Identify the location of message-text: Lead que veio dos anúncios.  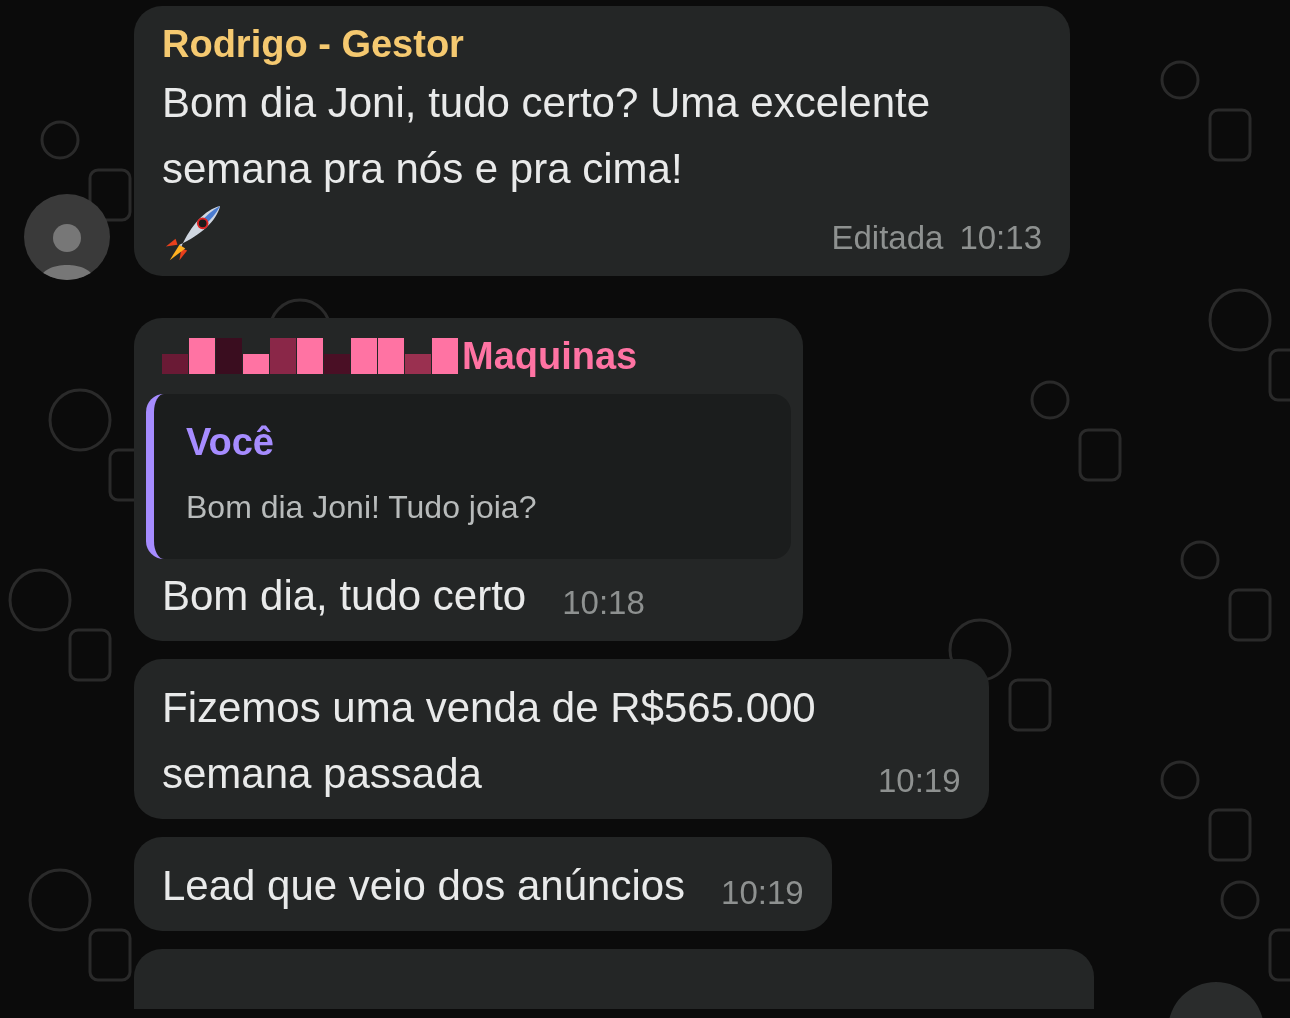
(424, 886).